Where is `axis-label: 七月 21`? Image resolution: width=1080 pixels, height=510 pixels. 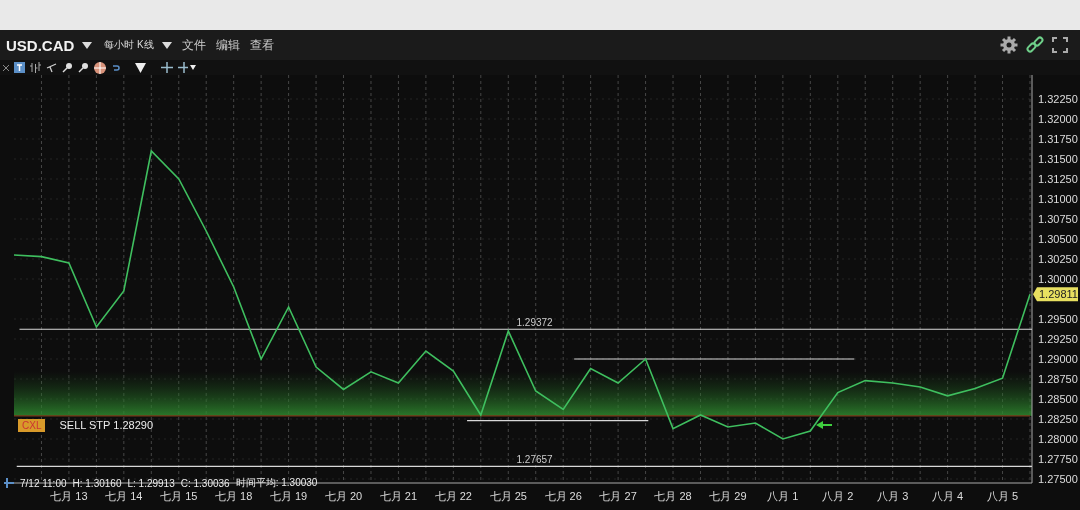 axis-label: 七月 21 is located at coordinates (398, 496).